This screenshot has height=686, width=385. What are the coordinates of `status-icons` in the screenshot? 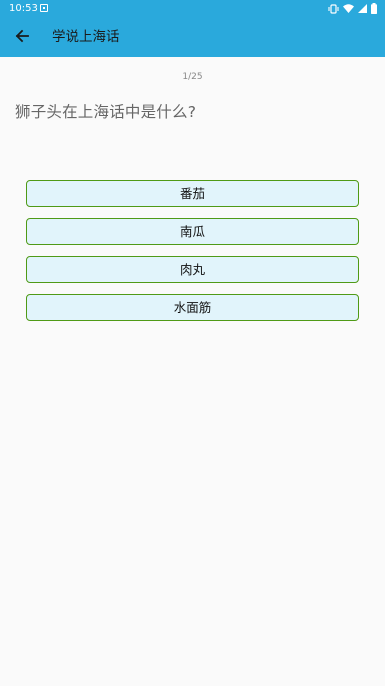 It's located at (352, 8).